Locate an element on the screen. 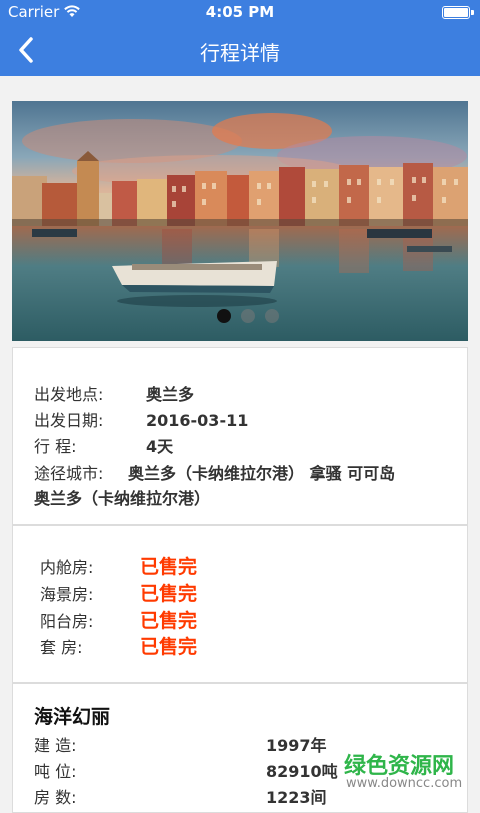 The height and width of the screenshot is (813, 480). route-row-2: 奥兰多（卡纳维拉尔港） is located at coordinates (122, 497).